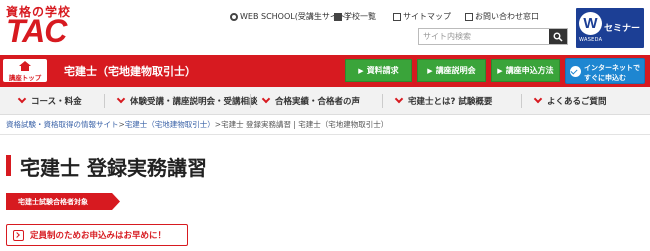  Describe the element at coordinates (590, 23) in the screenshot. I see `seminar-logo-mark: W` at that location.